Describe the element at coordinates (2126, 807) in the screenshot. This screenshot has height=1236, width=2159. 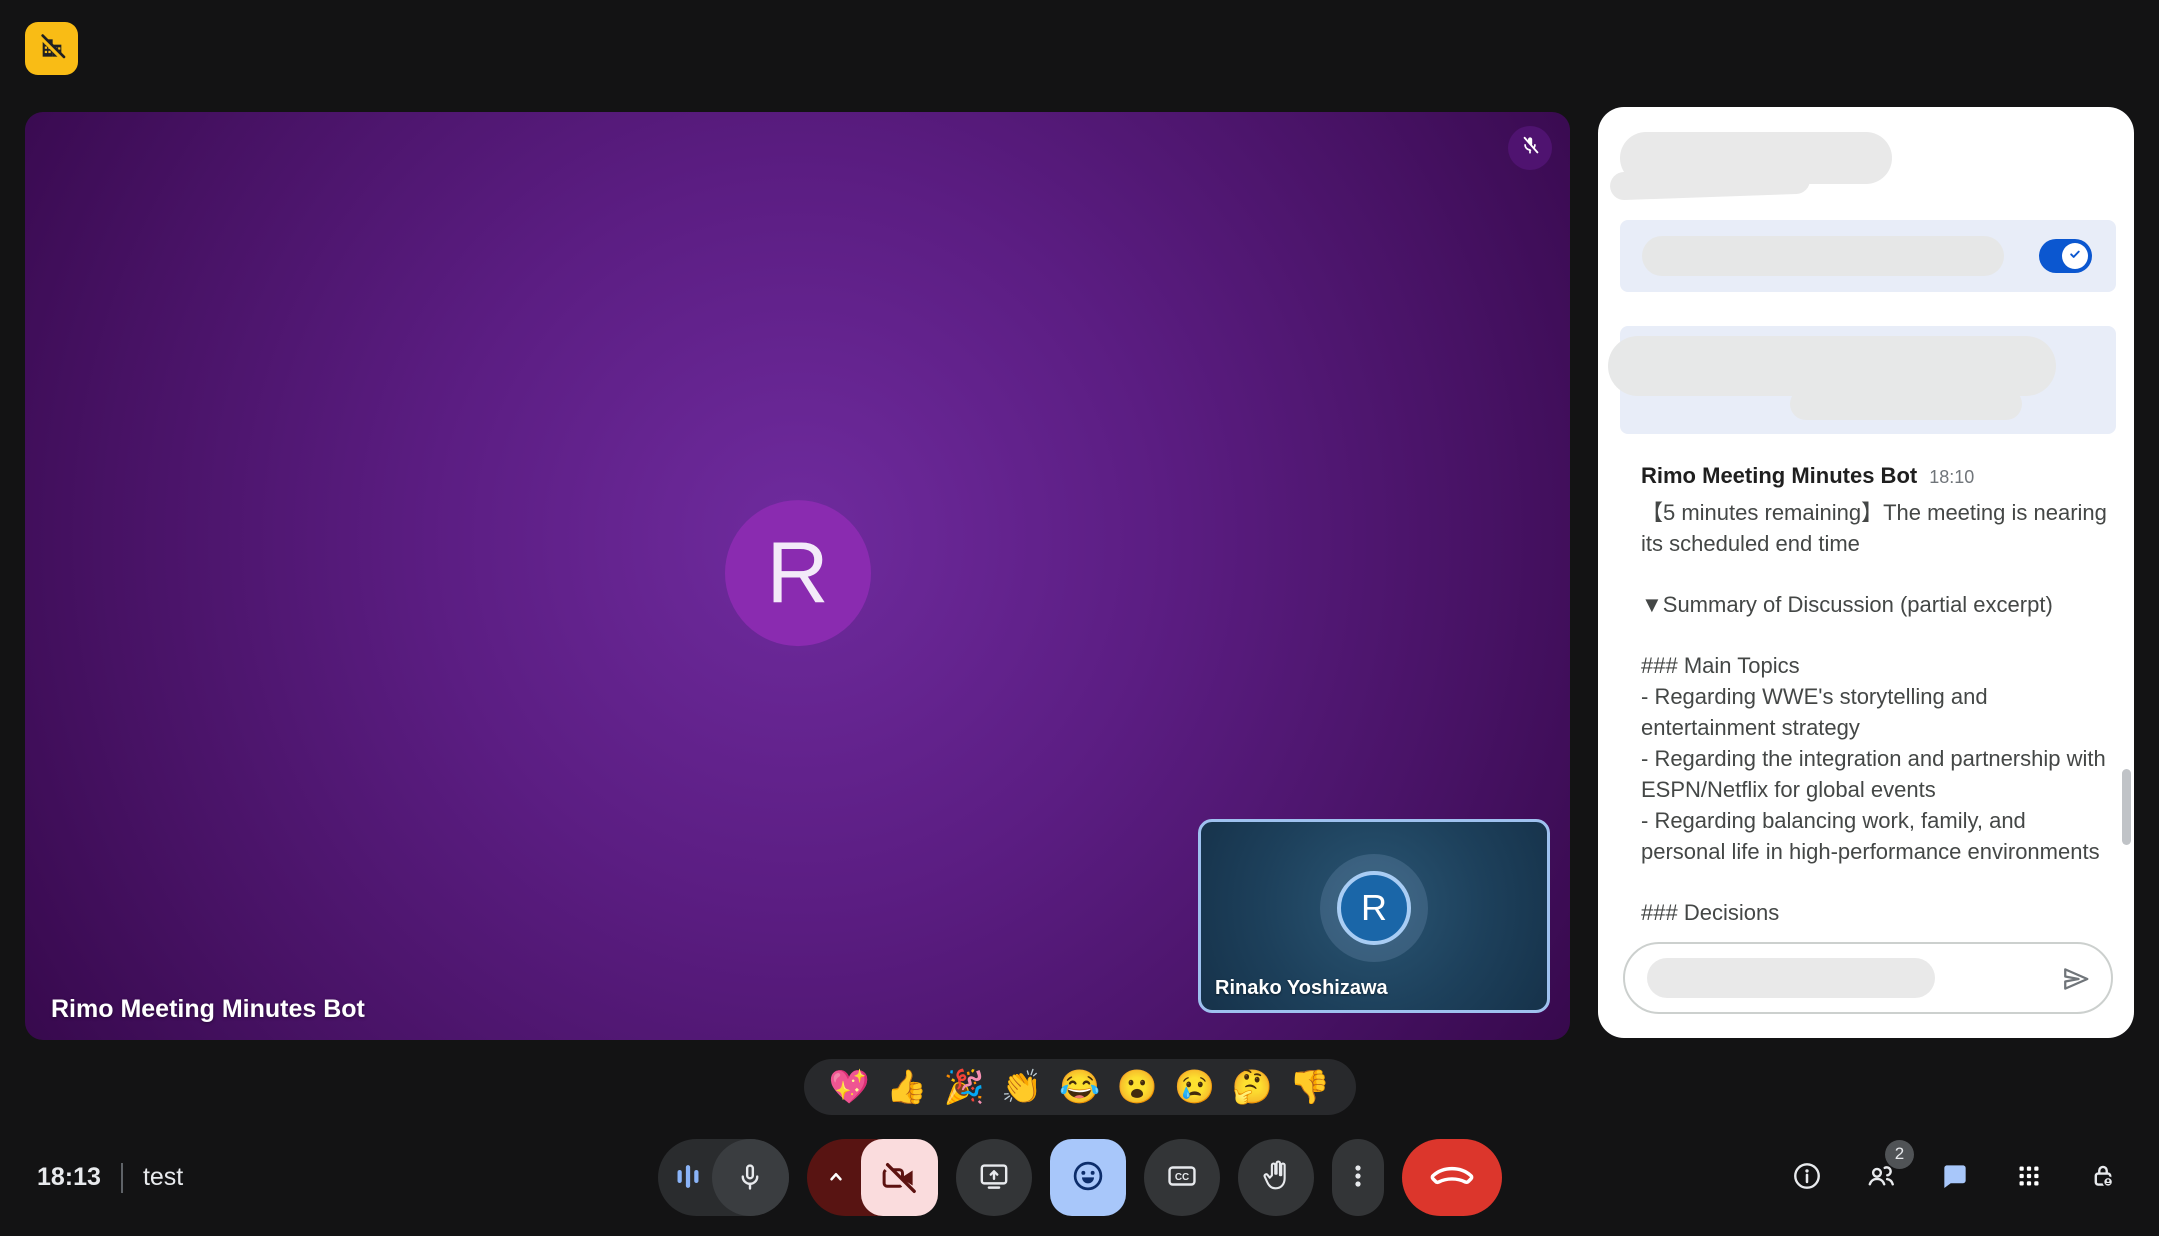
I see `panel-scrollbar-thumb` at that location.